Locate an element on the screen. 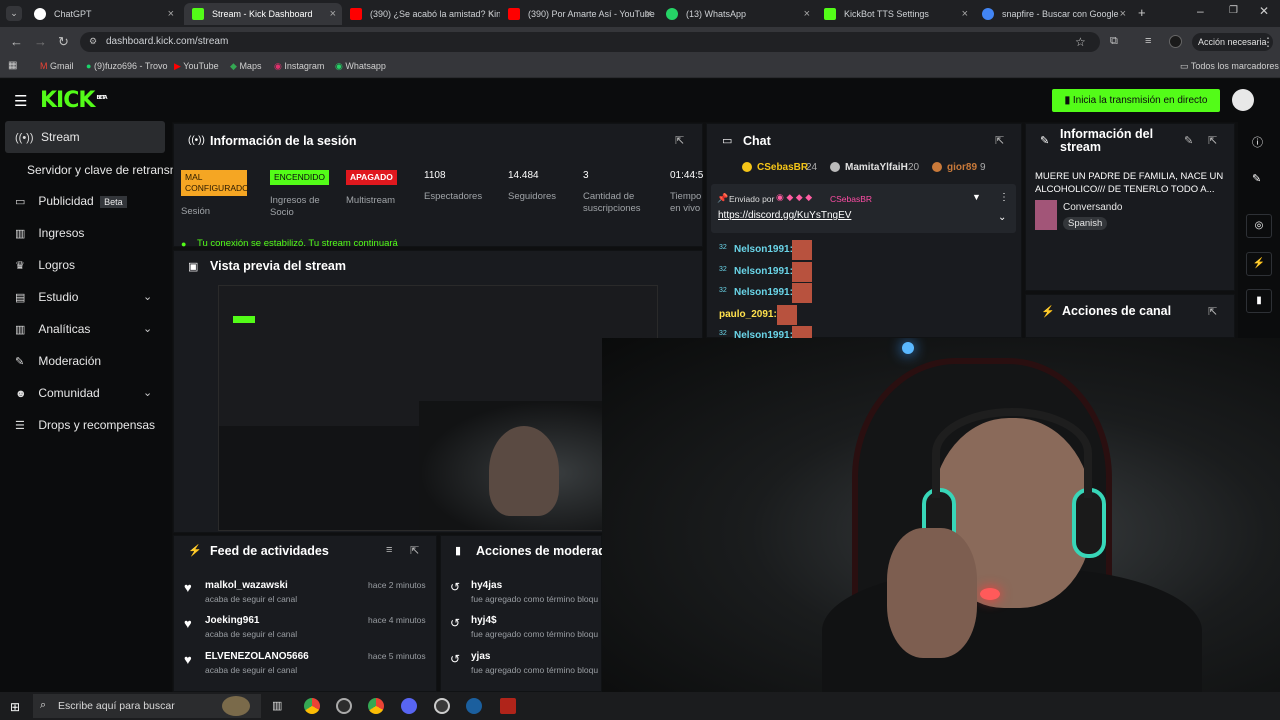  windows-start-icon: ⊞ is located at coordinates (15, 707).